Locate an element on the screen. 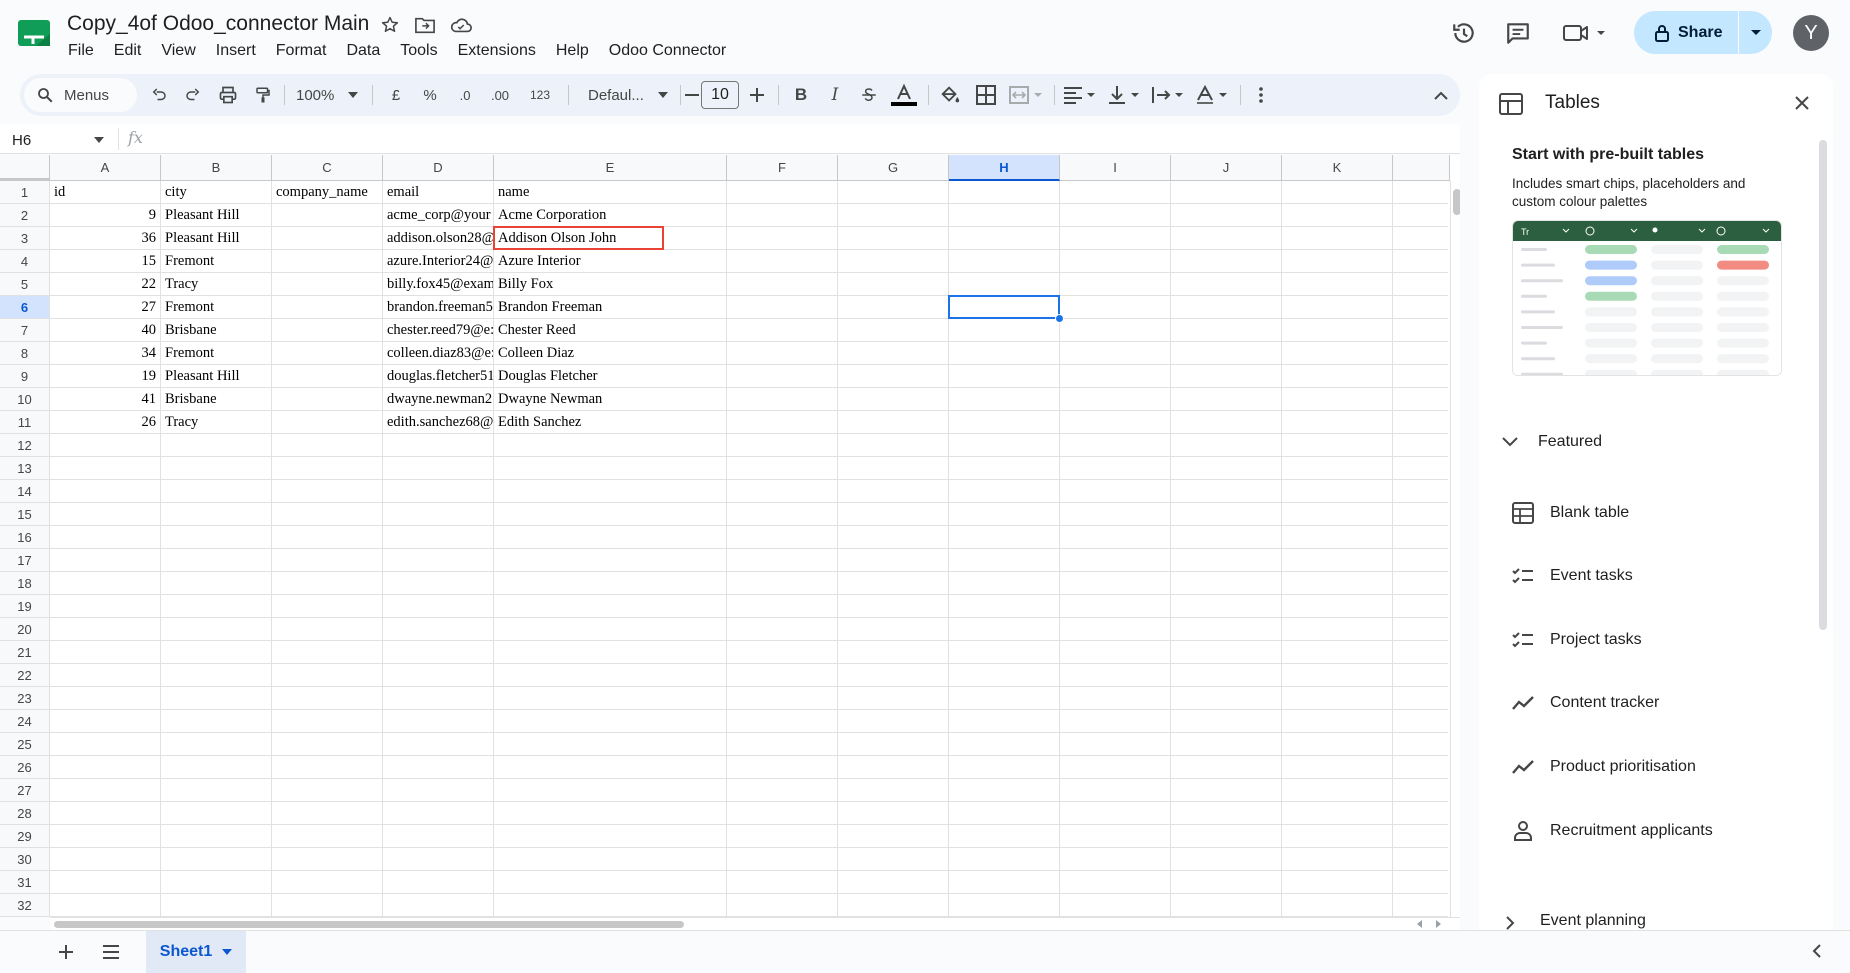 Image resolution: width=1850 pixels, height=973 pixels. cell-a6: 27 is located at coordinates (105, 307).